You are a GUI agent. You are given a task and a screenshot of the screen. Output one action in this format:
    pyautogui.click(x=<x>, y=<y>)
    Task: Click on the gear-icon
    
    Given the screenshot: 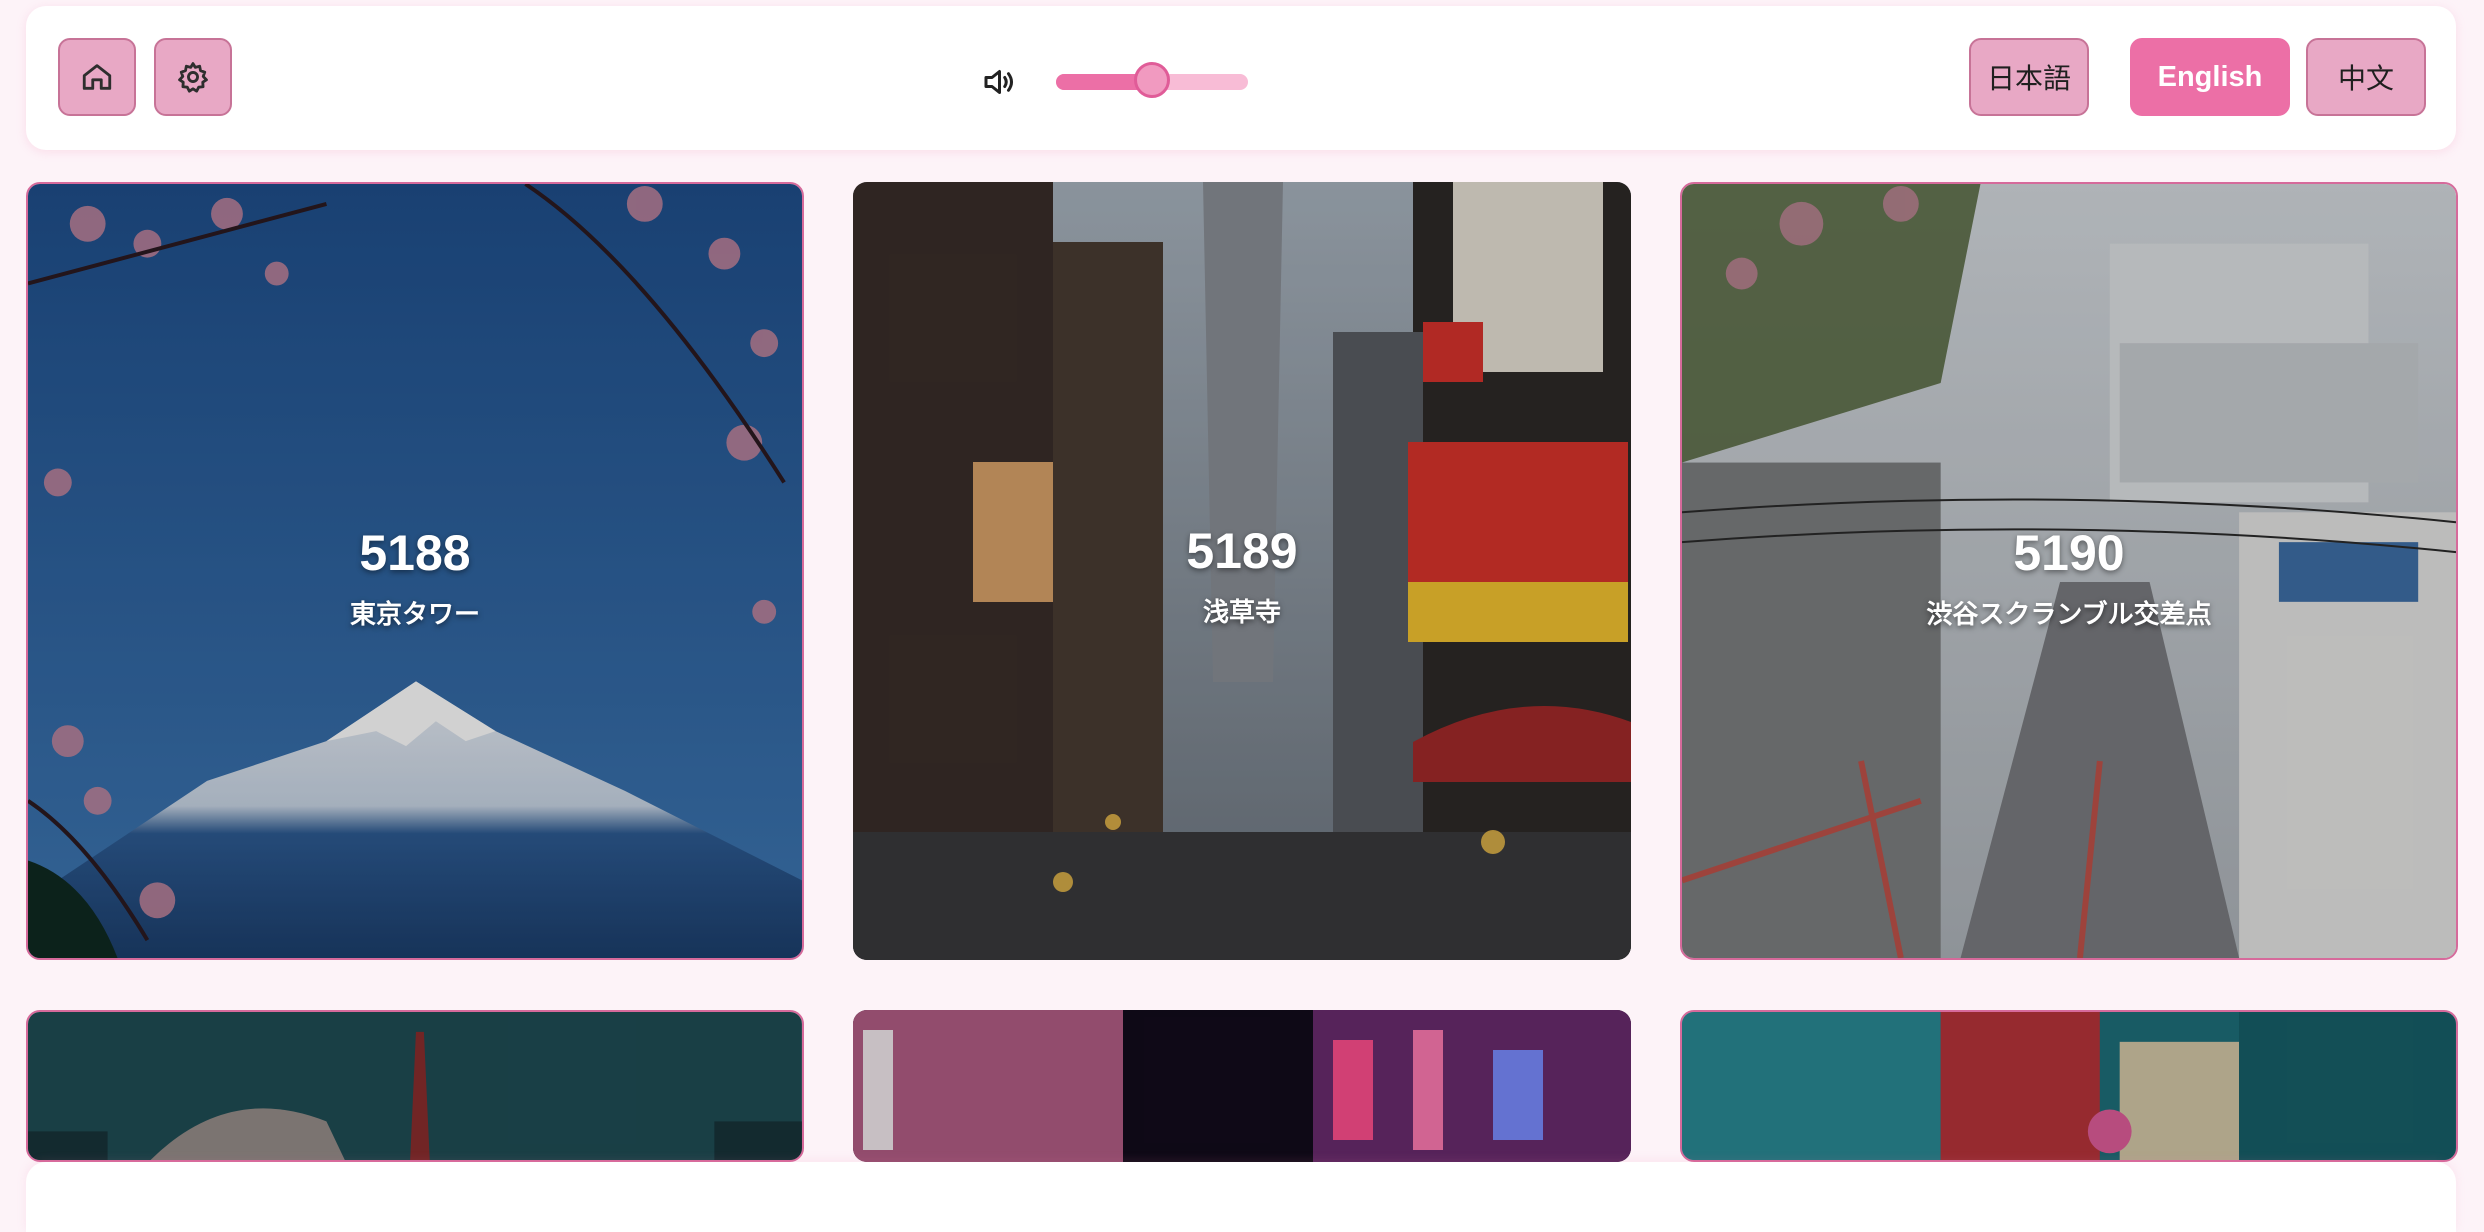 What is the action you would take?
    pyautogui.click(x=193, y=77)
    